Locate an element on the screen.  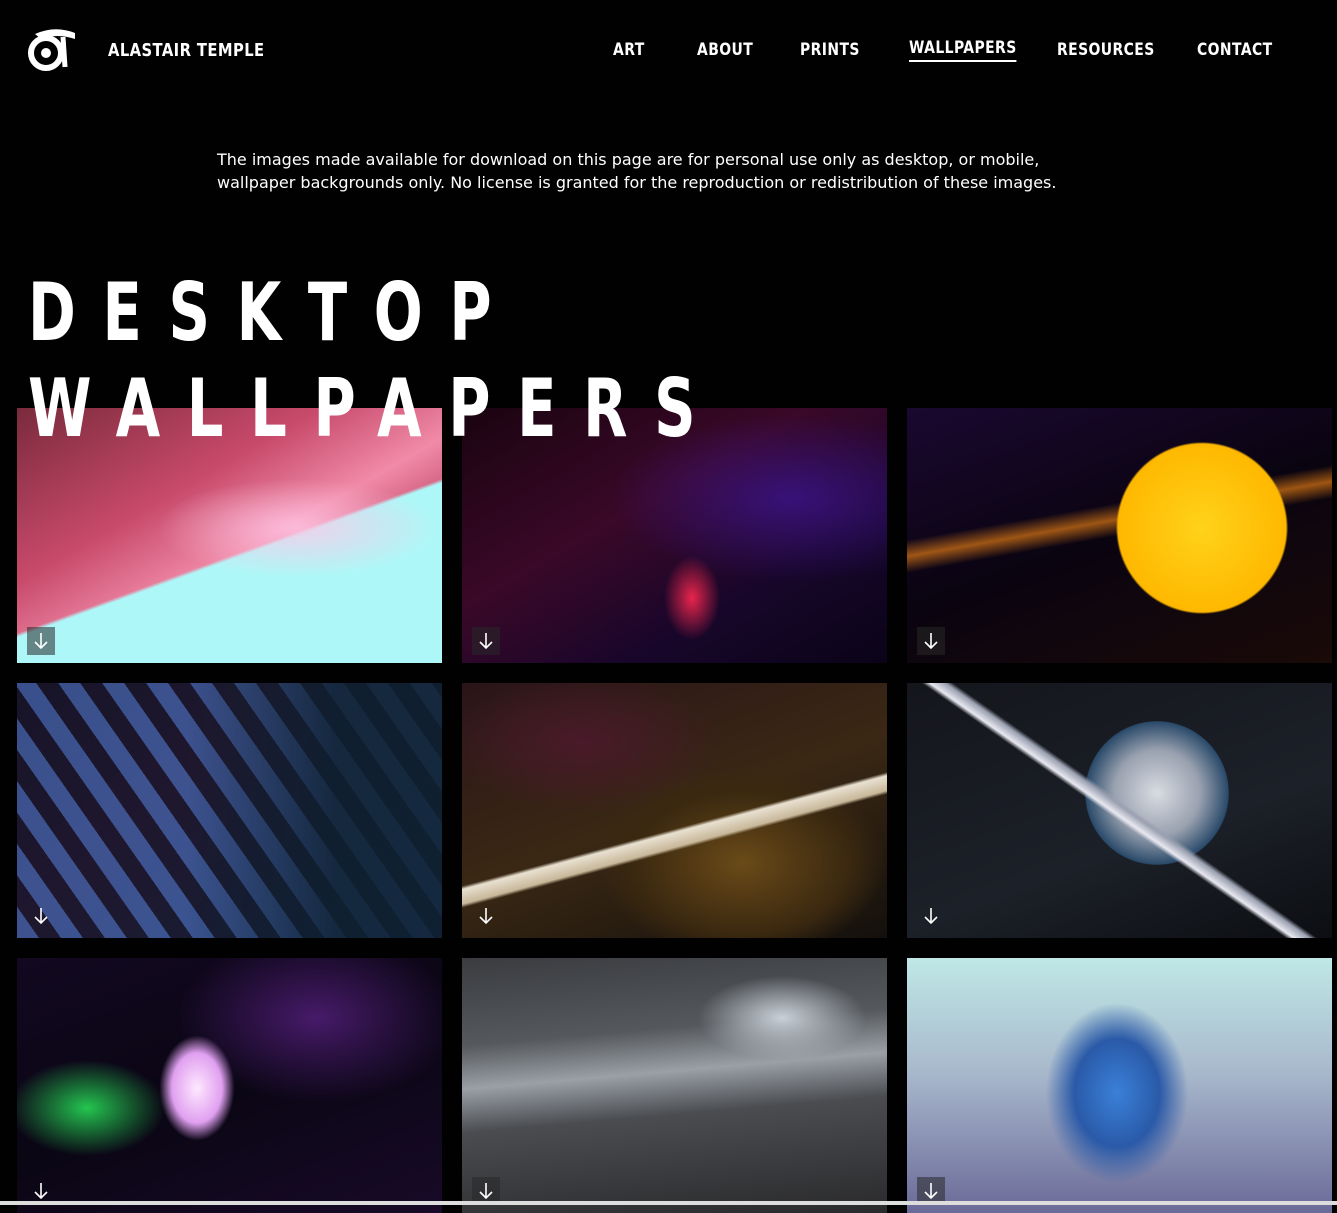
nav-resources: RESOURCES is located at coordinates (1106, 50).